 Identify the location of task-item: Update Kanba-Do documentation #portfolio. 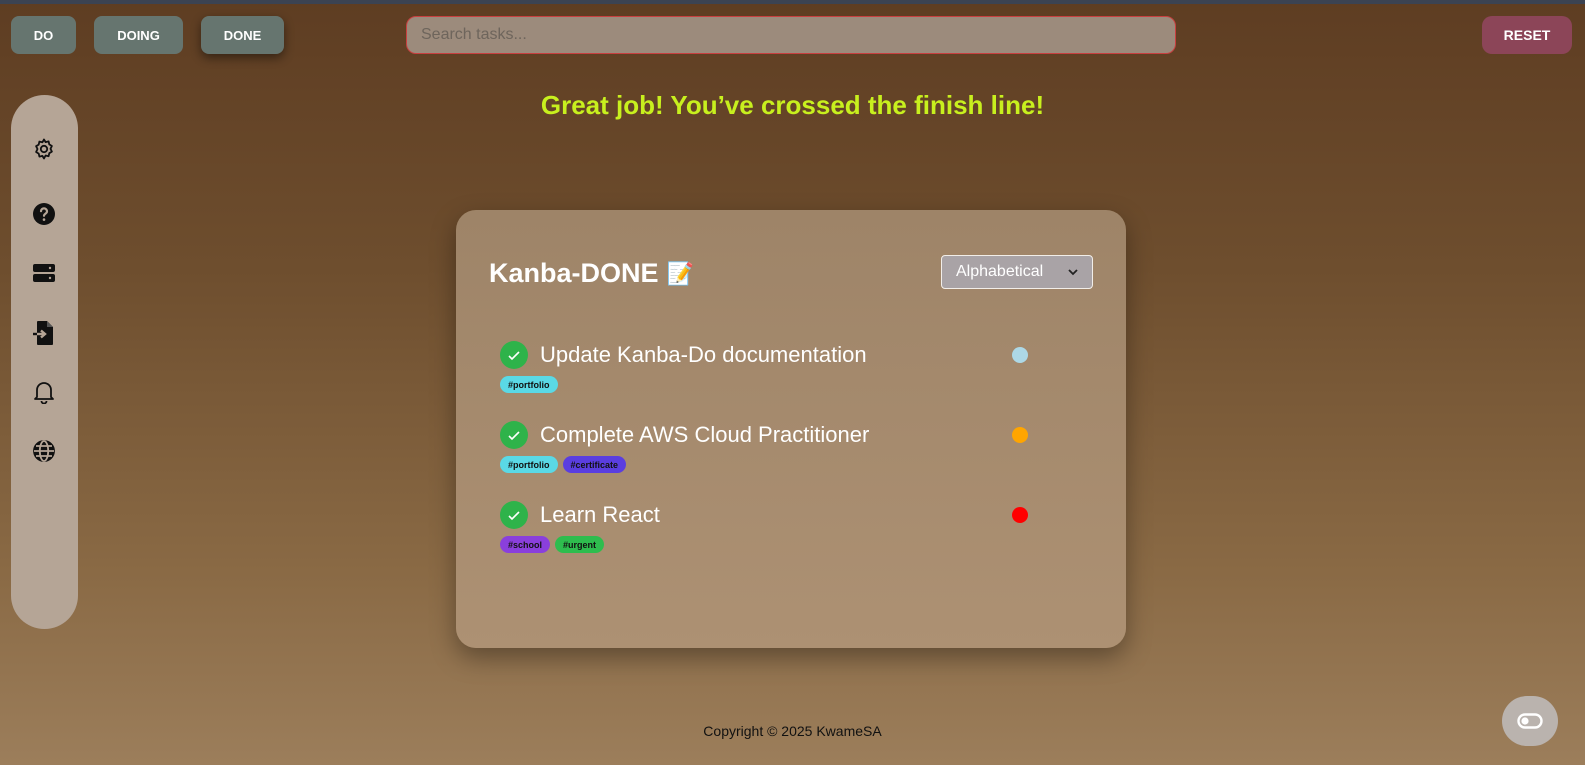
(770, 366).